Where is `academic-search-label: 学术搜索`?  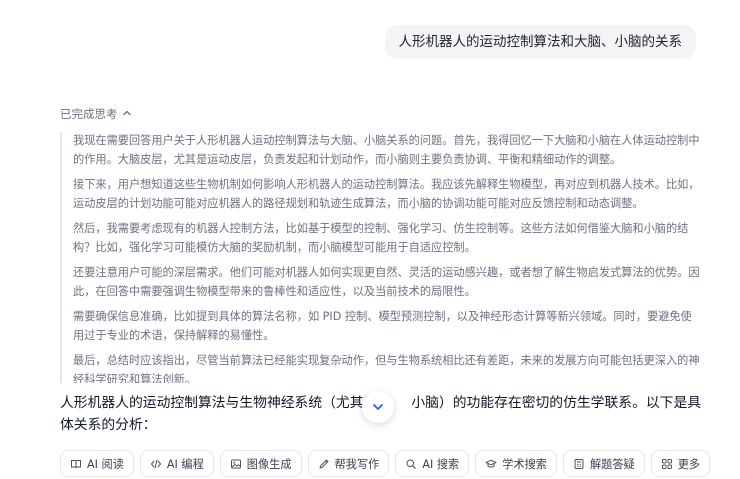 academic-search-label: 学术搜索 is located at coordinates (524, 464).